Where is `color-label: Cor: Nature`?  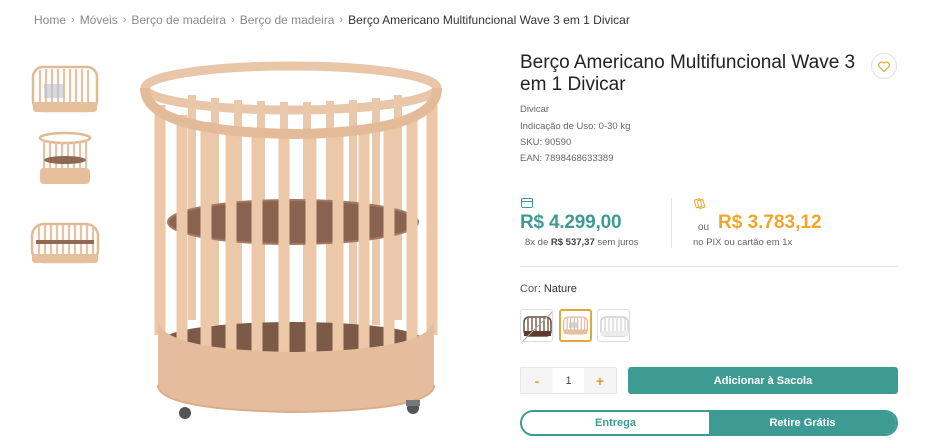
color-label: Cor: Nature is located at coordinates (548, 289).